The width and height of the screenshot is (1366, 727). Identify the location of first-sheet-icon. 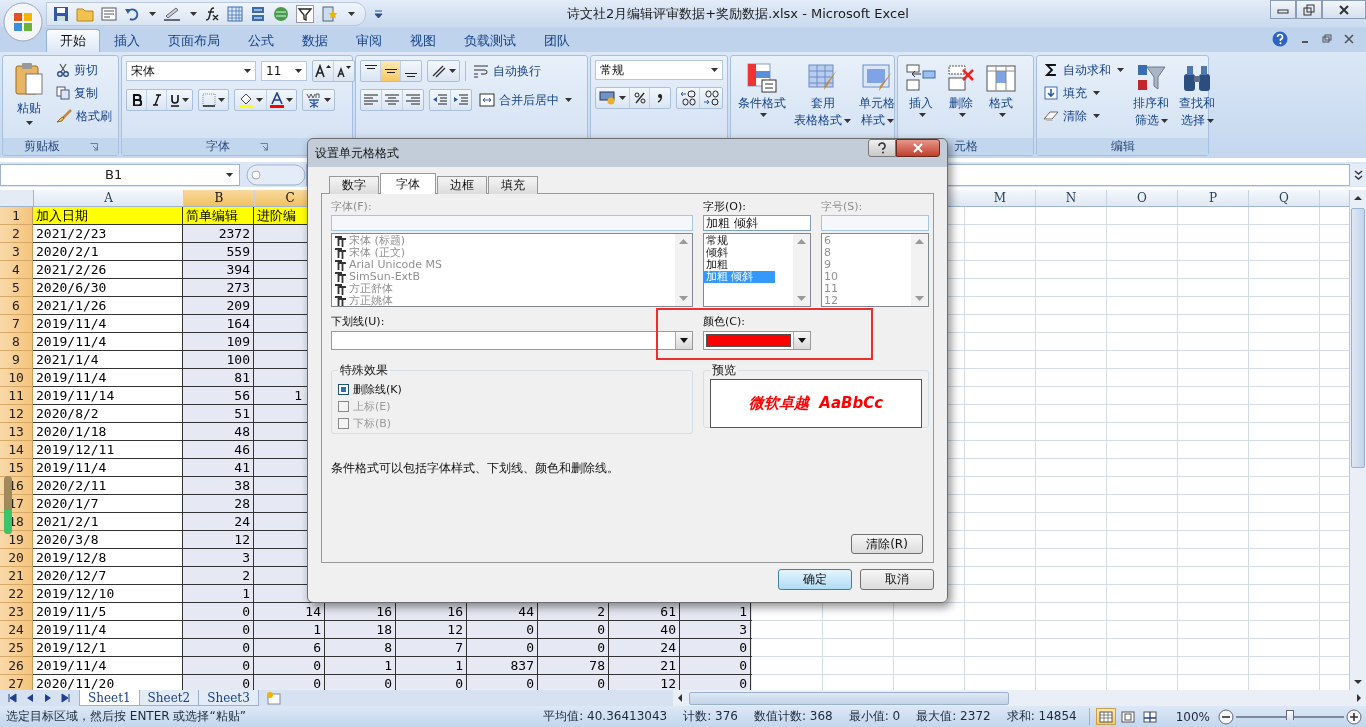
(12, 698).